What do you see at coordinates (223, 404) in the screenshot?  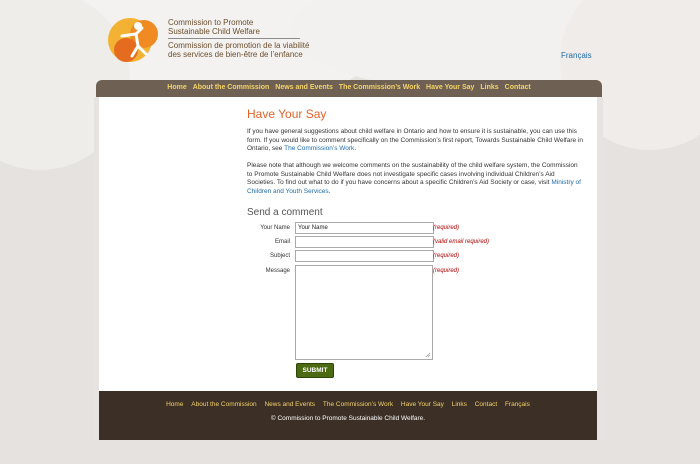 I see `footer-link-about: About the Commission` at bounding box center [223, 404].